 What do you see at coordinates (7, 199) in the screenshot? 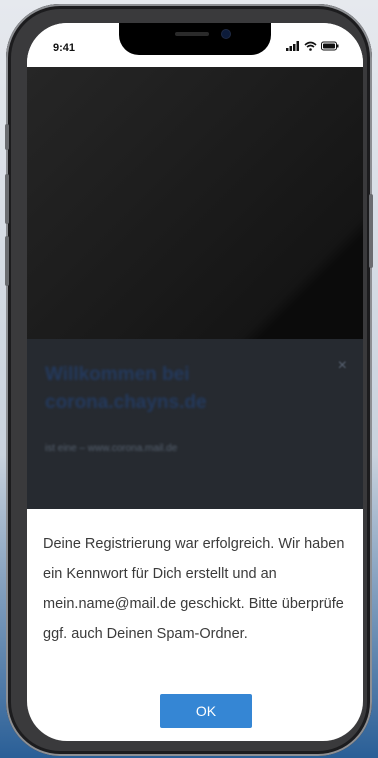
I see `side-button-volume-up` at bounding box center [7, 199].